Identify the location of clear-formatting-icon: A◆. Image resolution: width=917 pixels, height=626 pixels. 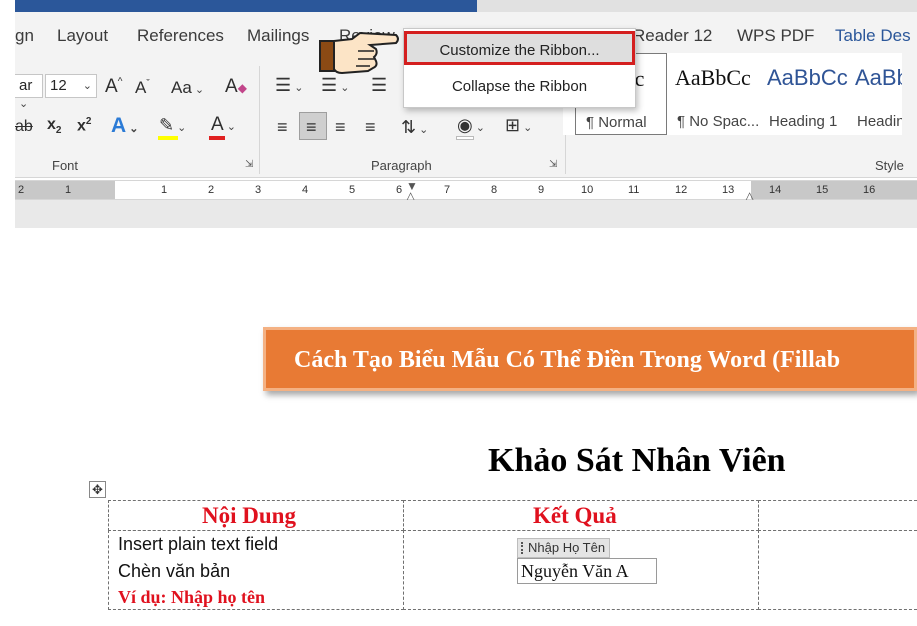
(236, 87).